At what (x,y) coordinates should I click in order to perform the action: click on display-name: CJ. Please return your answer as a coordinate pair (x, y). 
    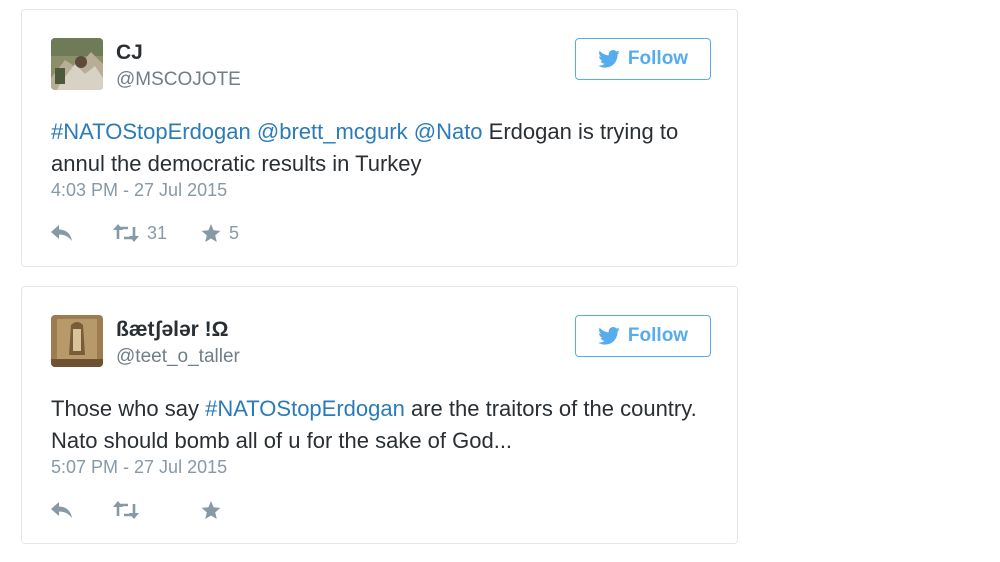
    Looking at the image, I should click on (129, 53).